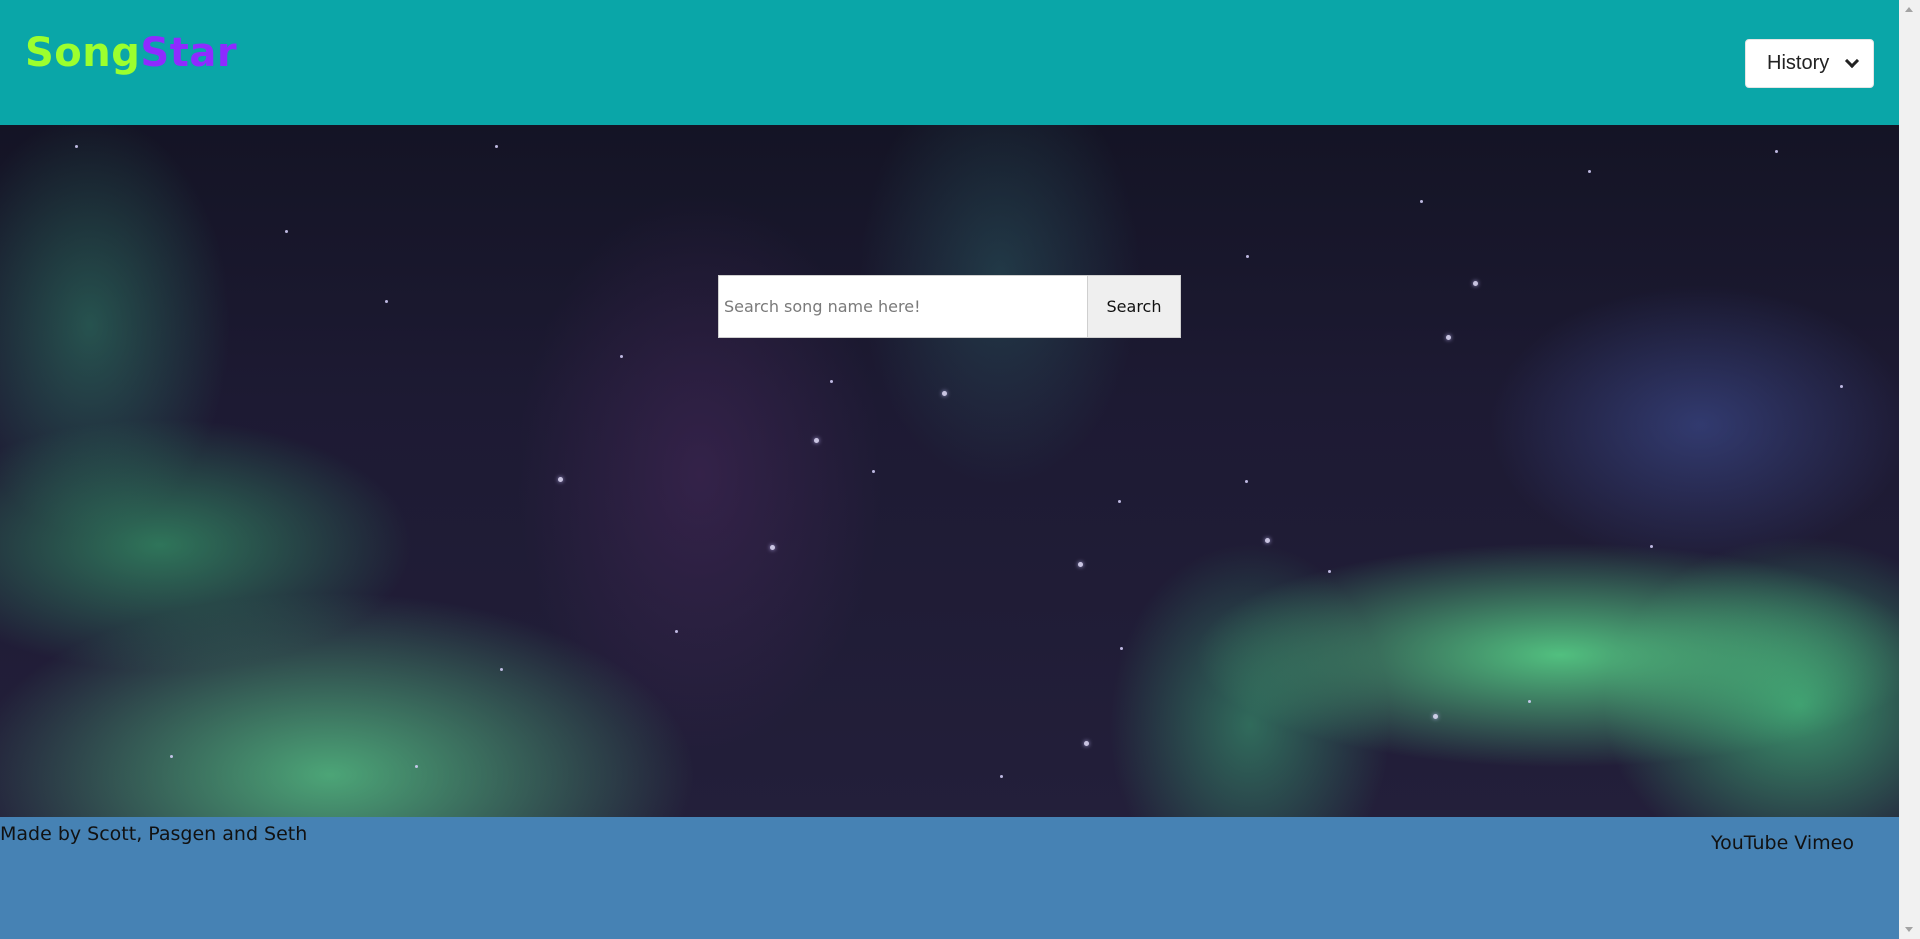  I want to click on footer-credits: Made by Scott, Pasgen and Seth, so click(154, 834).